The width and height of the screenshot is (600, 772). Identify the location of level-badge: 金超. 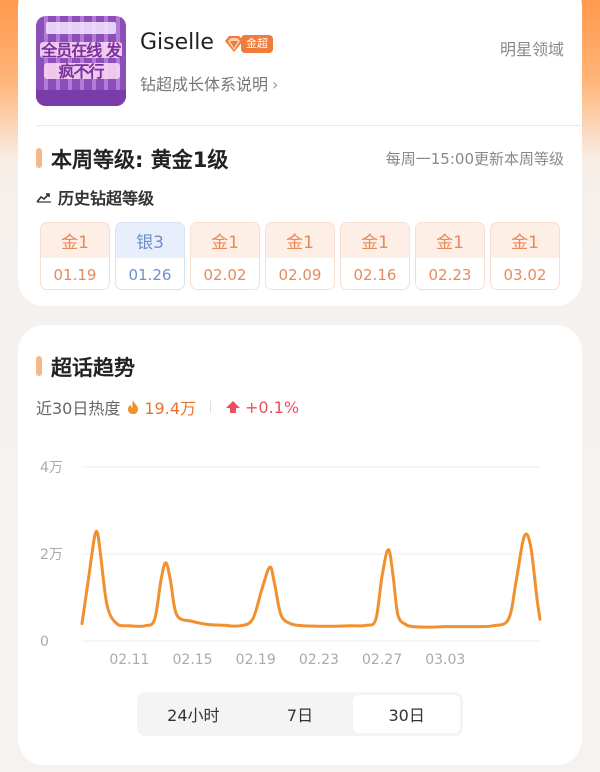
(248, 44).